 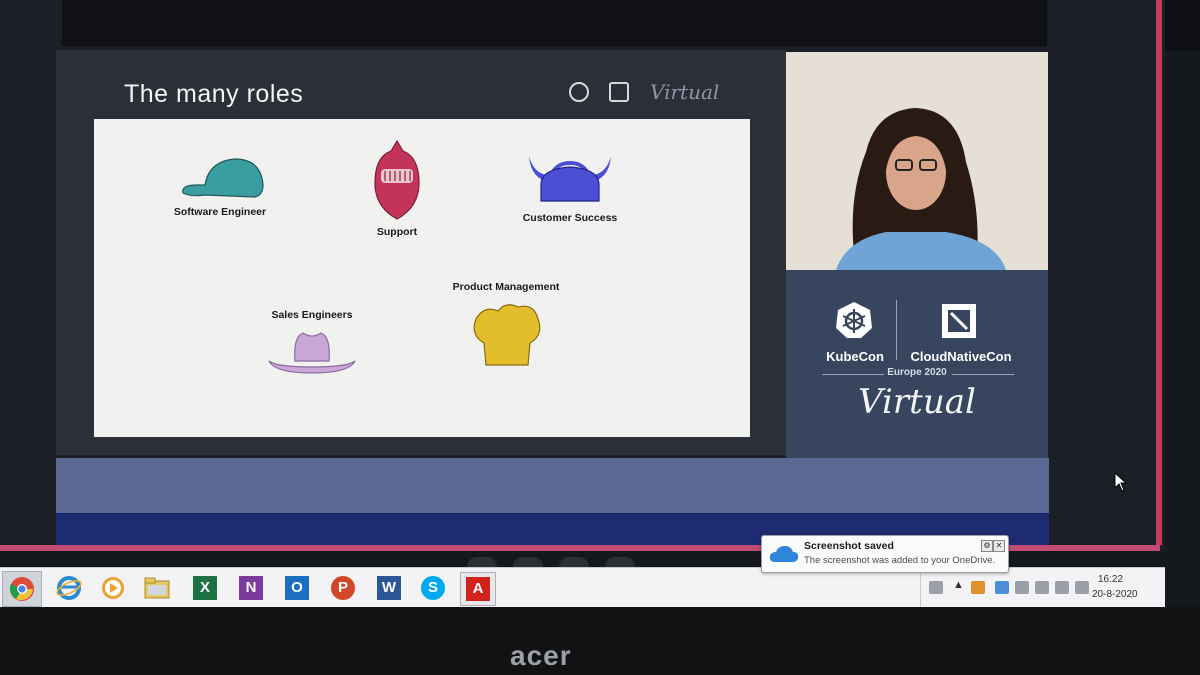 I want to click on media-player-taskbar-button, so click(x=113, y=588).